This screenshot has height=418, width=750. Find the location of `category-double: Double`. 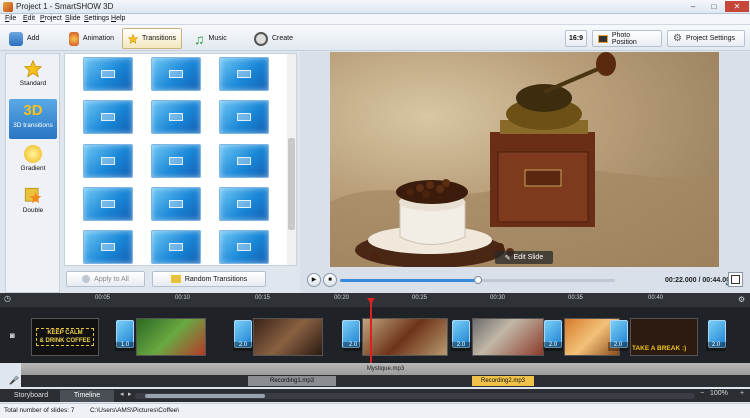

category-double: Double is located at coordinates (33, 204).